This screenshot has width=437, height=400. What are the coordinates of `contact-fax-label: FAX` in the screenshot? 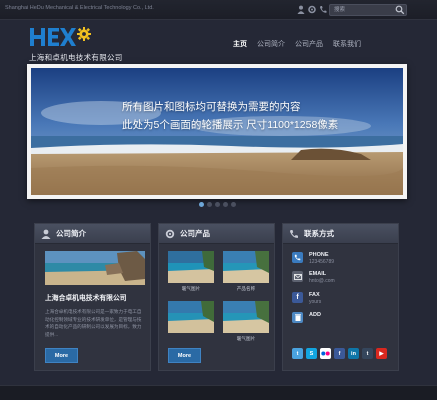 It's located at (314, 295).